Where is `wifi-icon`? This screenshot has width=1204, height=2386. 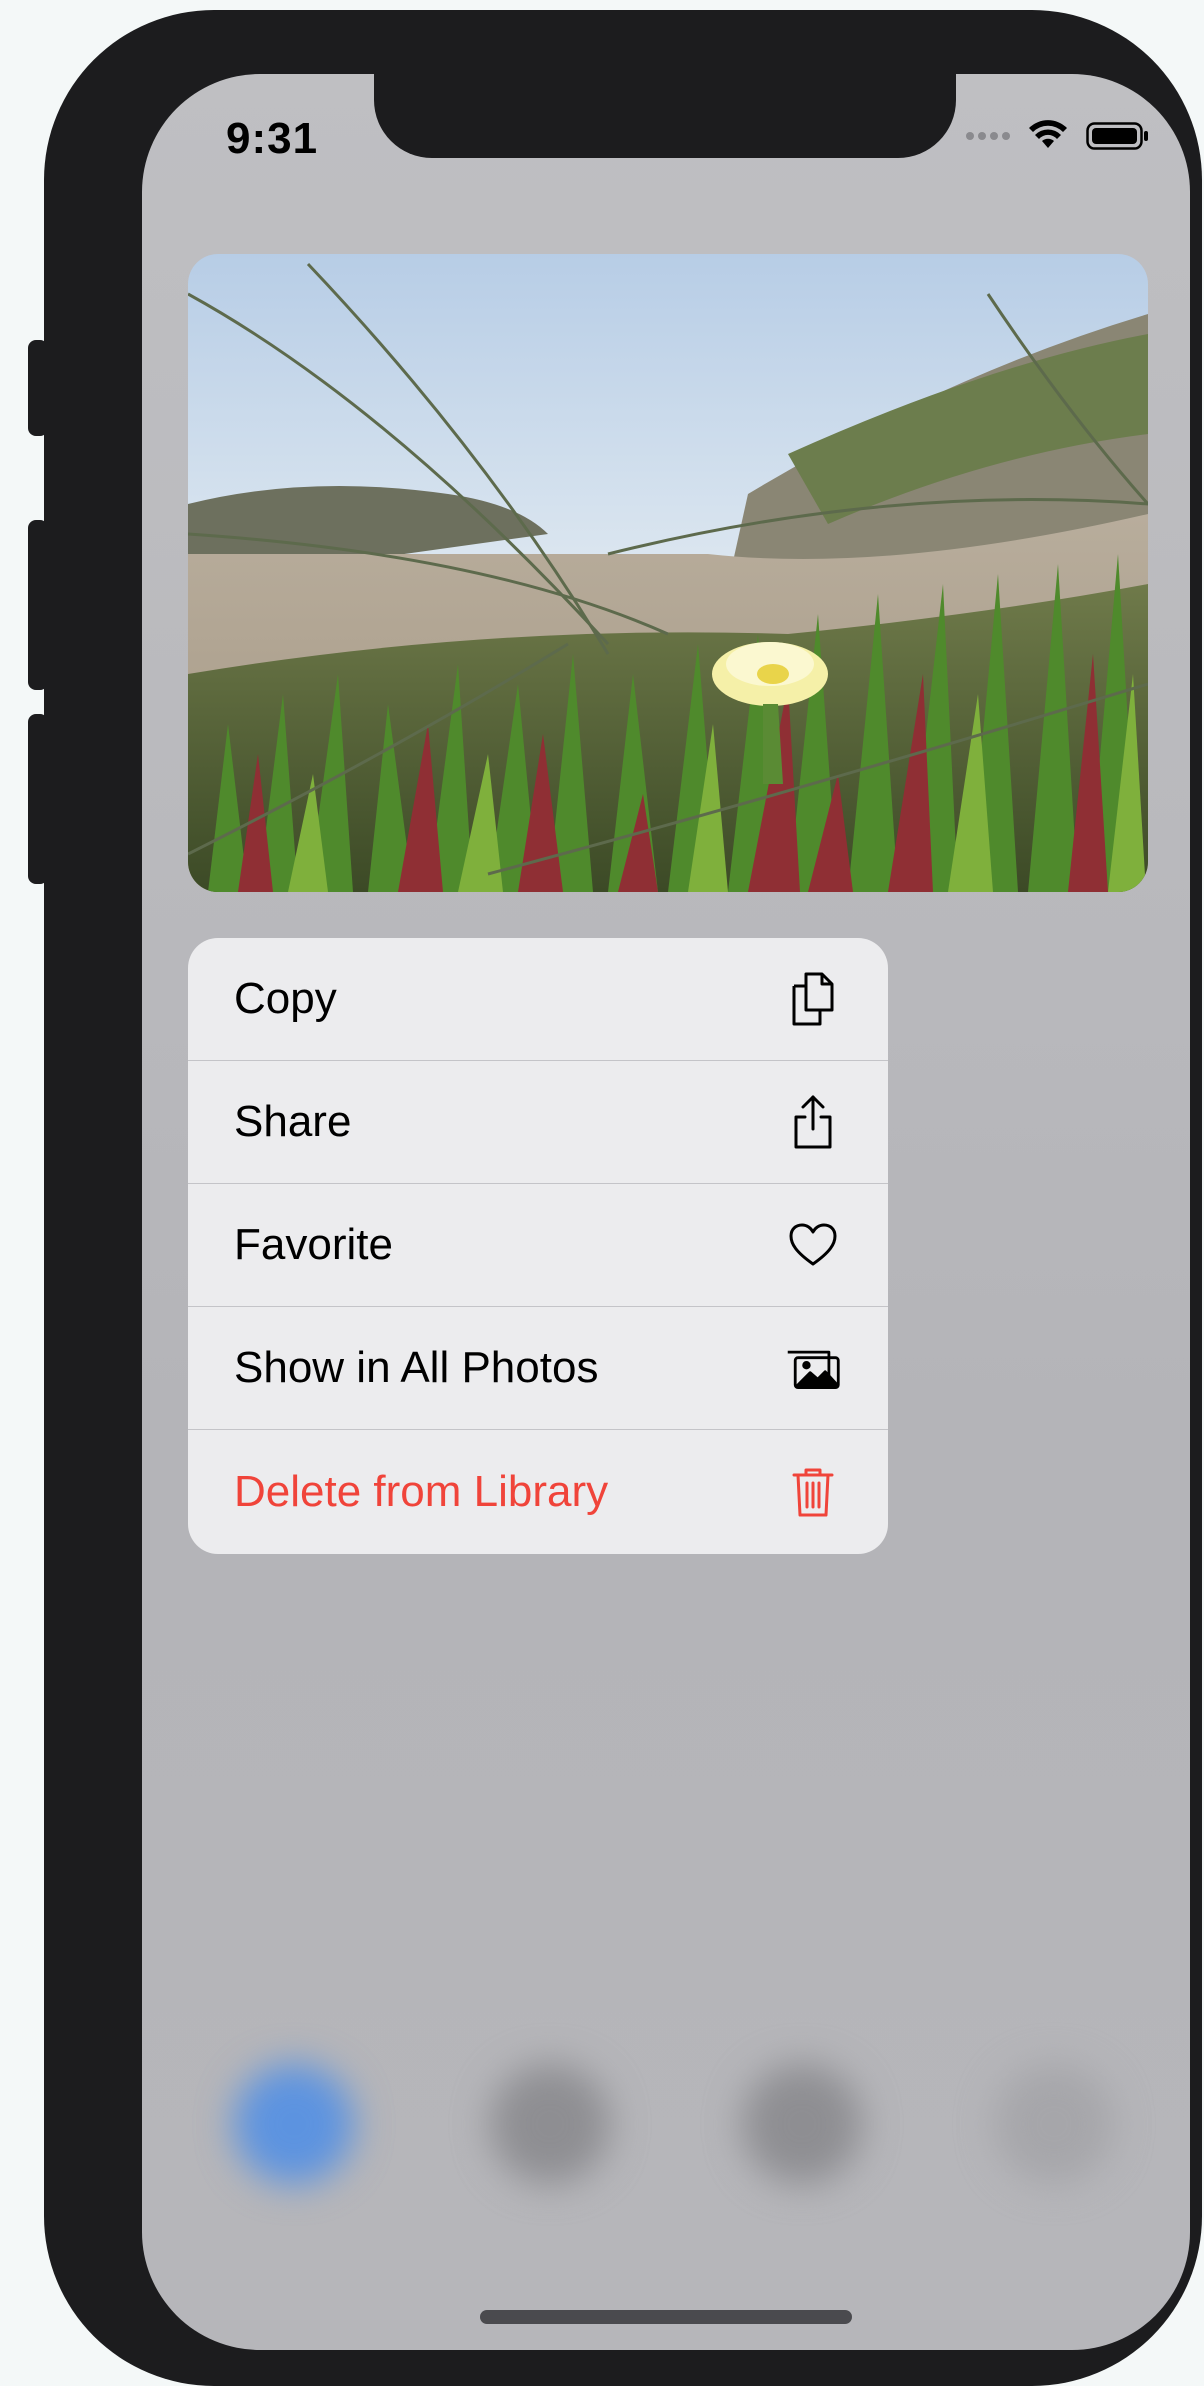 wifi-icon is located at coordinates (1048, 134).